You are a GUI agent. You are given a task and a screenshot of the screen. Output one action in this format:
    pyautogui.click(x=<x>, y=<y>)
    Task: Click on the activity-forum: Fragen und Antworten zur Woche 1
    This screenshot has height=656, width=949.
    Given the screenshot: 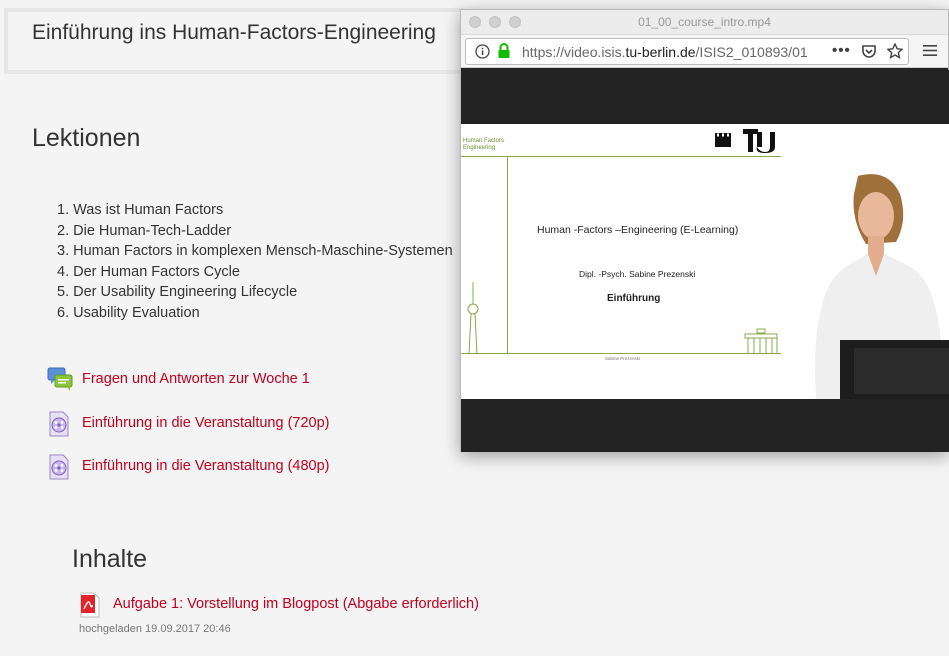 What is the action you would take?
    pyautogui.click(x=178, y=379)
    